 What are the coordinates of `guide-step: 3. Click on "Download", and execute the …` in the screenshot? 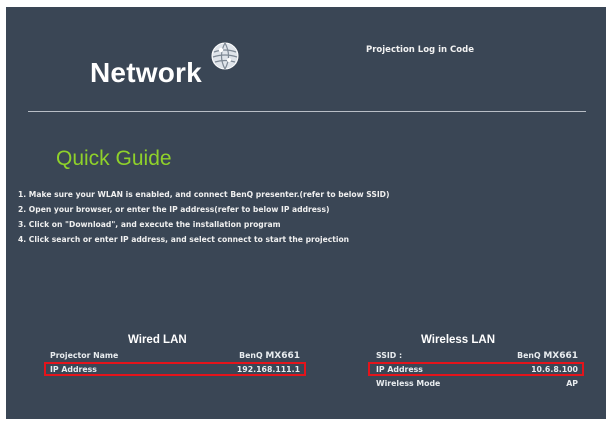 It's located at (149, 224).